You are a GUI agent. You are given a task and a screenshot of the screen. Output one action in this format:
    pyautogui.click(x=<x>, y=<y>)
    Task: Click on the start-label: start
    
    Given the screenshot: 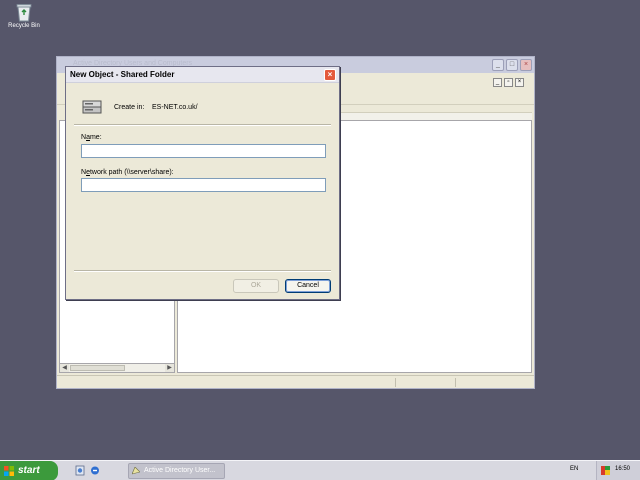 What is the action you would take?
    pyautogui.click(x=29, y=470)
    